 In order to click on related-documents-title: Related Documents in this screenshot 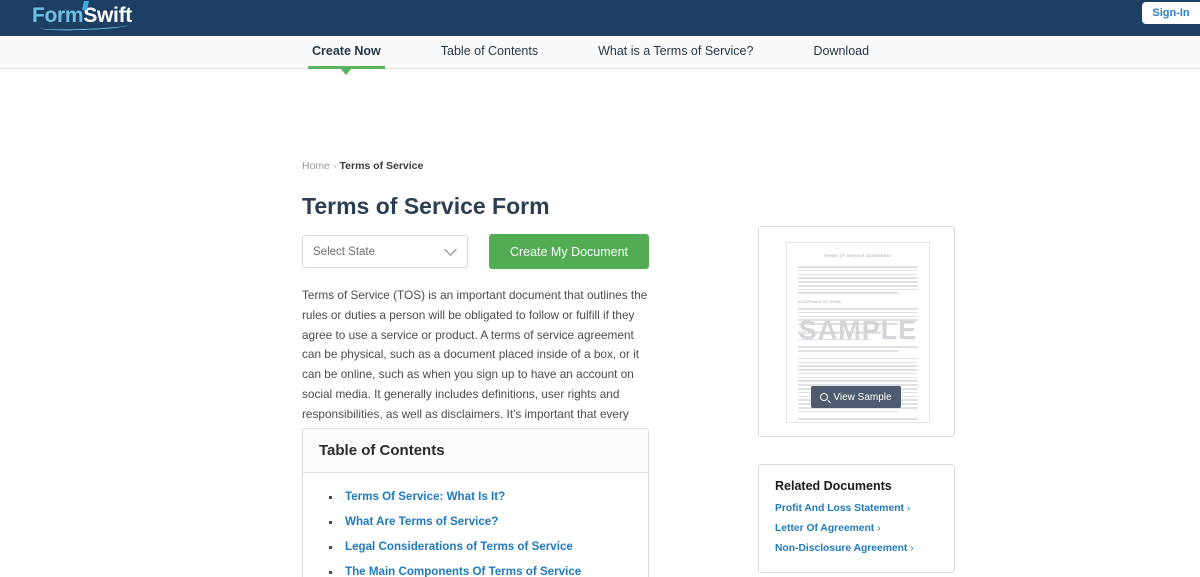, I will do `click(833, 486)`.